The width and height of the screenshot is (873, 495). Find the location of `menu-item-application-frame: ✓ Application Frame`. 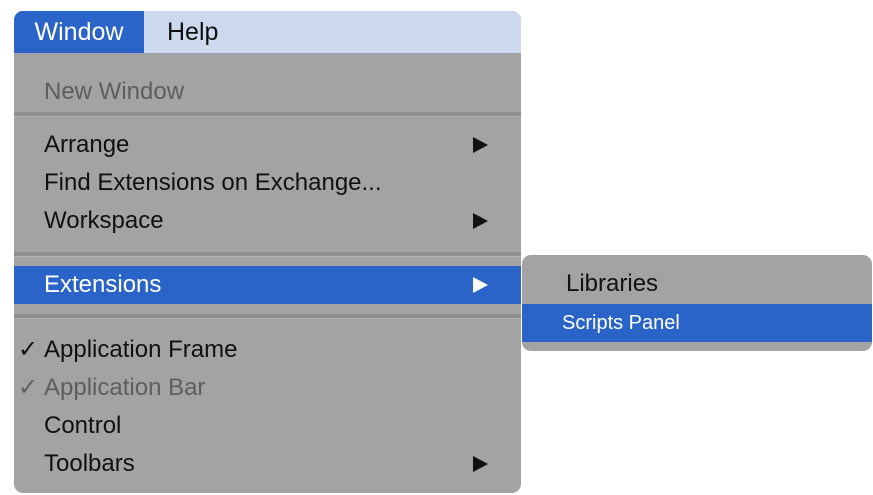

menu-item-application-frame: ✓ Application Frame is located at coordinates (267, 350).